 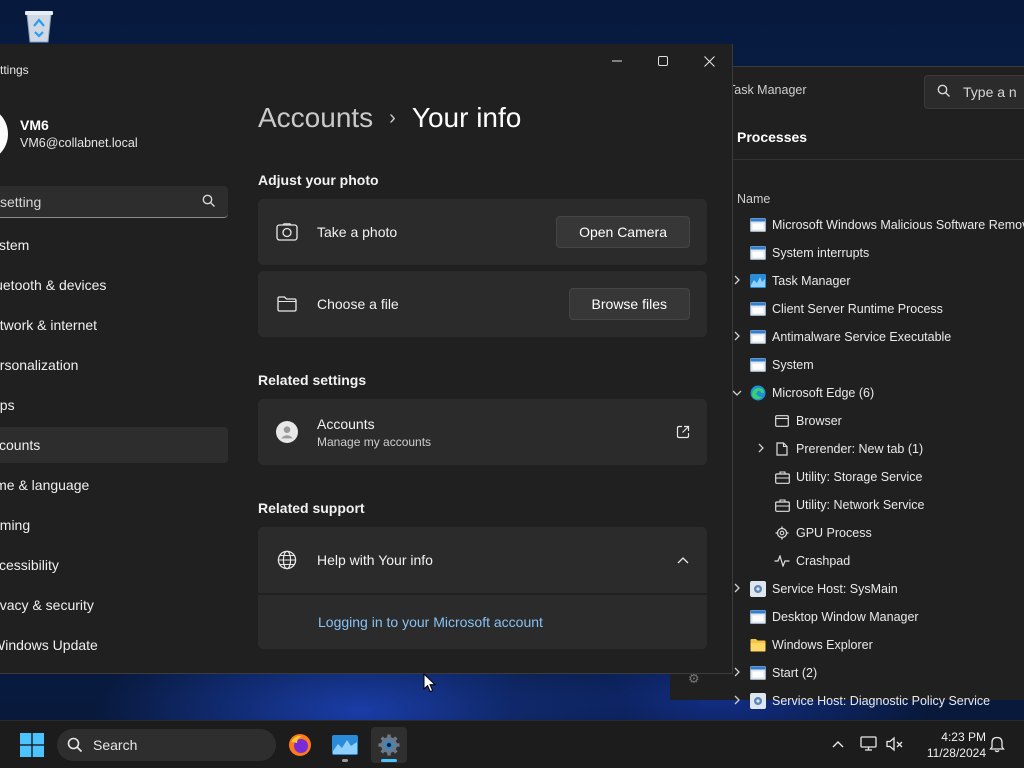 What do you see at coordinates (430, 622) in the screenshot?
I see `help-link: Logging in to your Microsoft account` at bounding box center [430, 622].